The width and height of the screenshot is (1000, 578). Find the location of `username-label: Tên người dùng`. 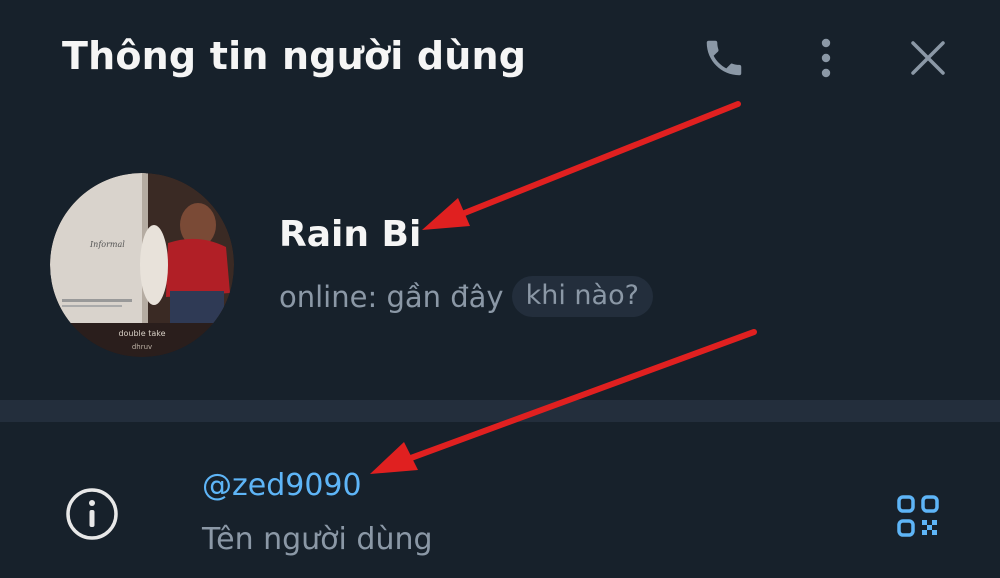

username-label: Tên người dùng is located at coordinates (317, 539).